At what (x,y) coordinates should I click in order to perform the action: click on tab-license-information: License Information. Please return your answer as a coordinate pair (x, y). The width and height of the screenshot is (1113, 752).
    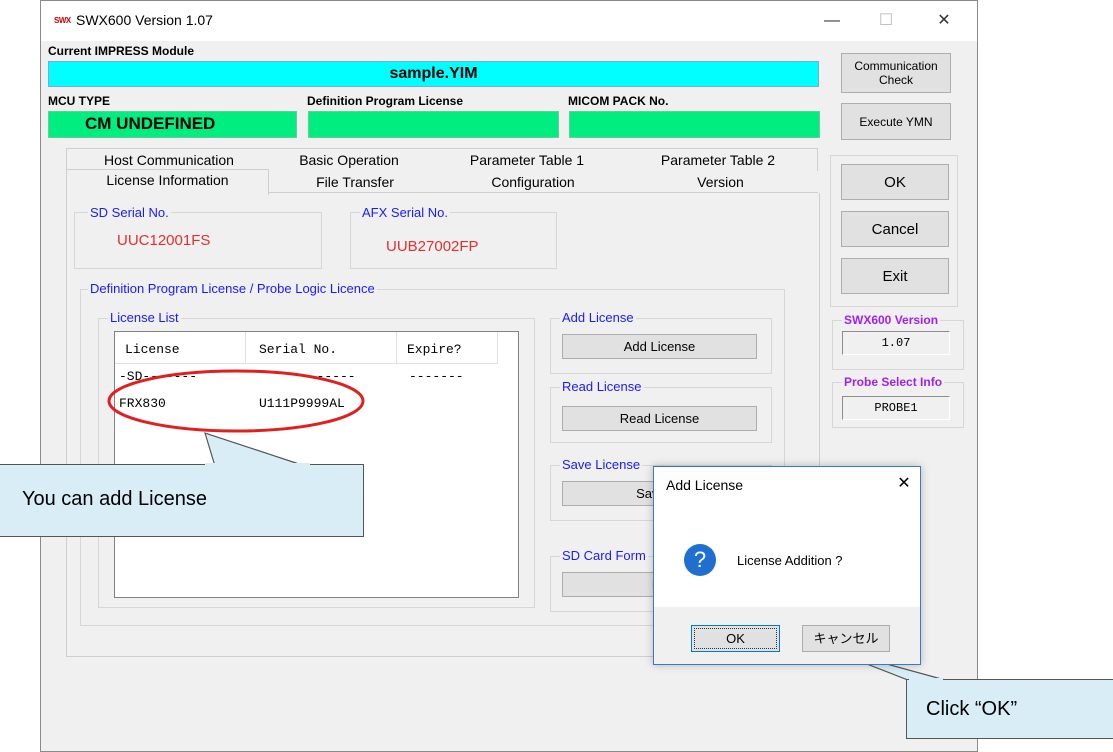
    Looking at the image, I should click on (167, 180).